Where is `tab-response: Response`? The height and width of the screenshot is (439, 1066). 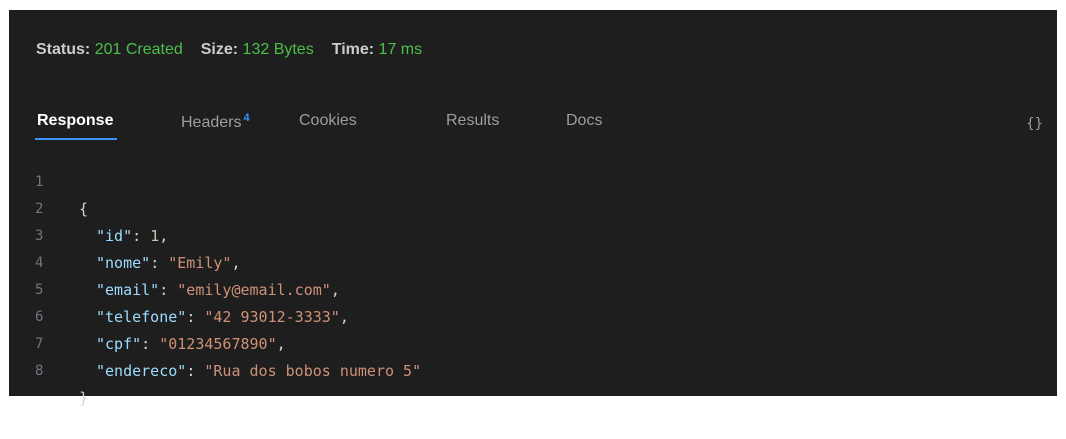 tab-response: Response is located at coordinates (76, 126).